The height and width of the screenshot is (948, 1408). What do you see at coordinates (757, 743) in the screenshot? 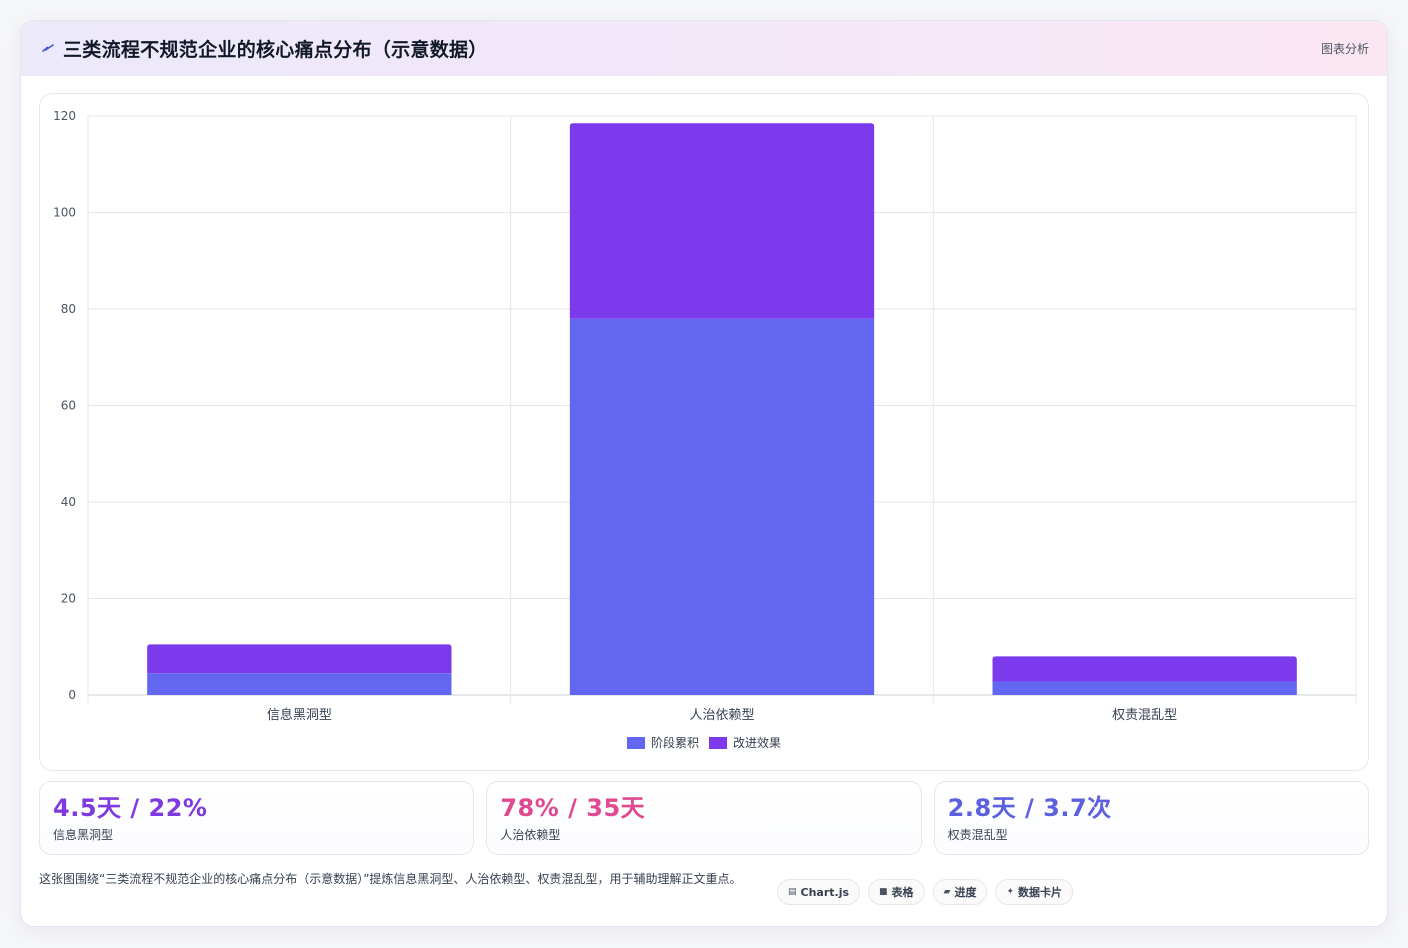
I see `legend-label-effect: 改进效果` at bounding box center [757, 743].